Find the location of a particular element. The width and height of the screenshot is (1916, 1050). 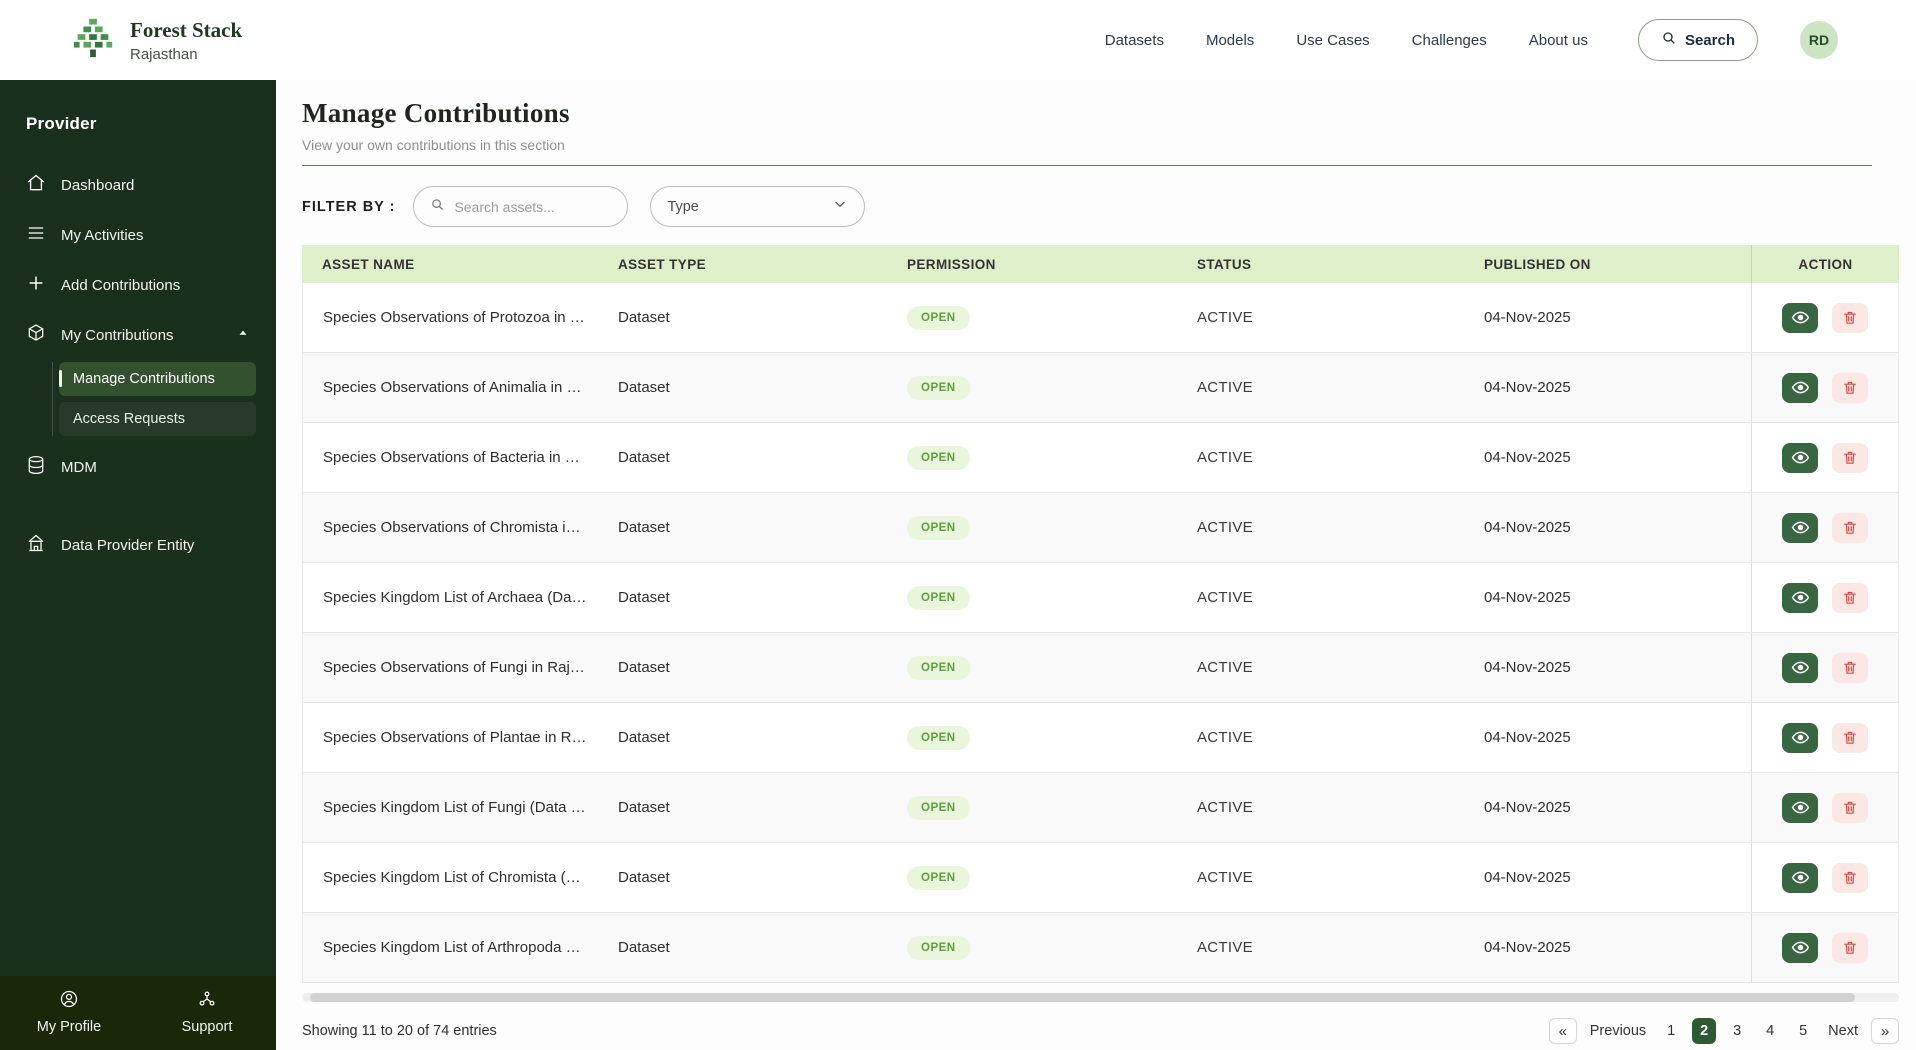

search-button: Search is located at coordinates (1697, 40).